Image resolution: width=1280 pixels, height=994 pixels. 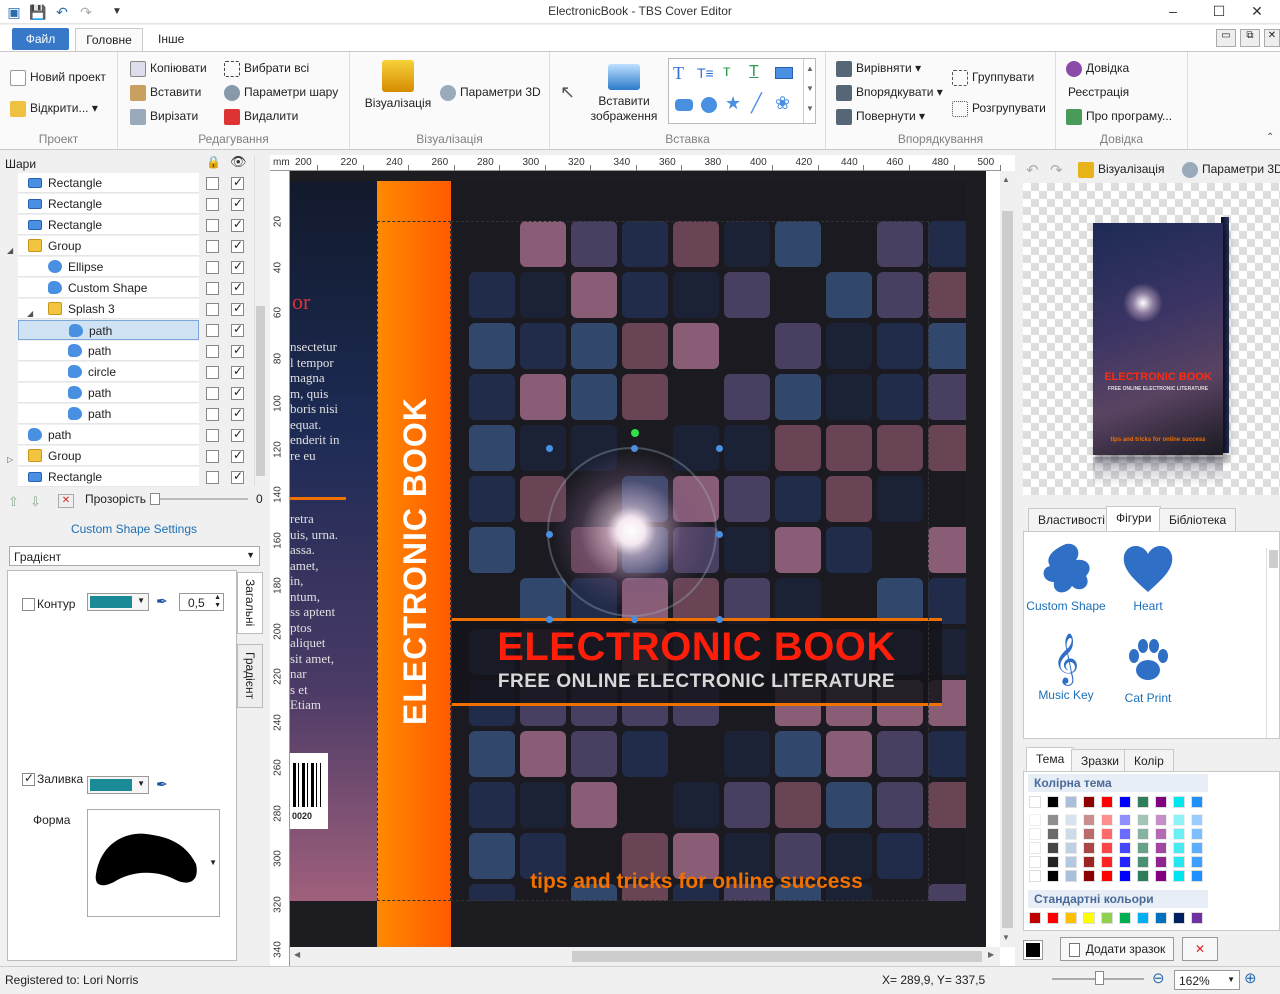 I want to click on add-sample-button: Додати зразок, so click(x=1117, y=949).